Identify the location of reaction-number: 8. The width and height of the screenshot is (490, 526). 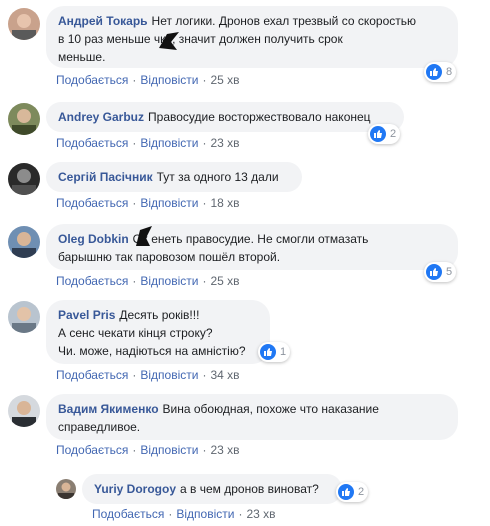
(449, 72).